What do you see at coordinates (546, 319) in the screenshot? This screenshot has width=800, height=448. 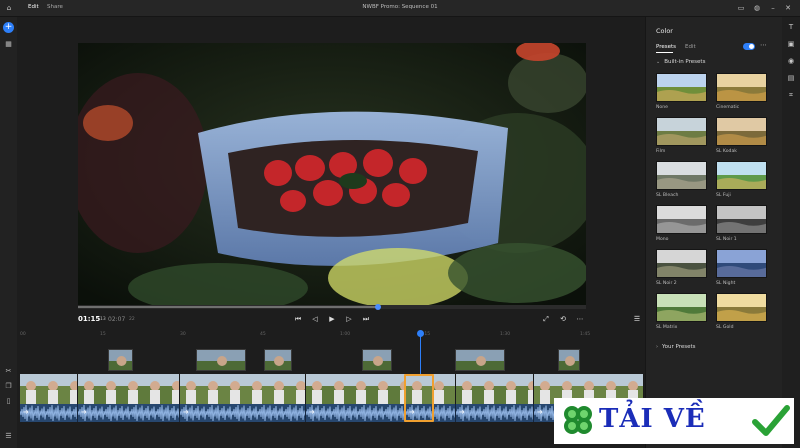 I see `fit-icon: ⤢` at bounding box center [546, 319].